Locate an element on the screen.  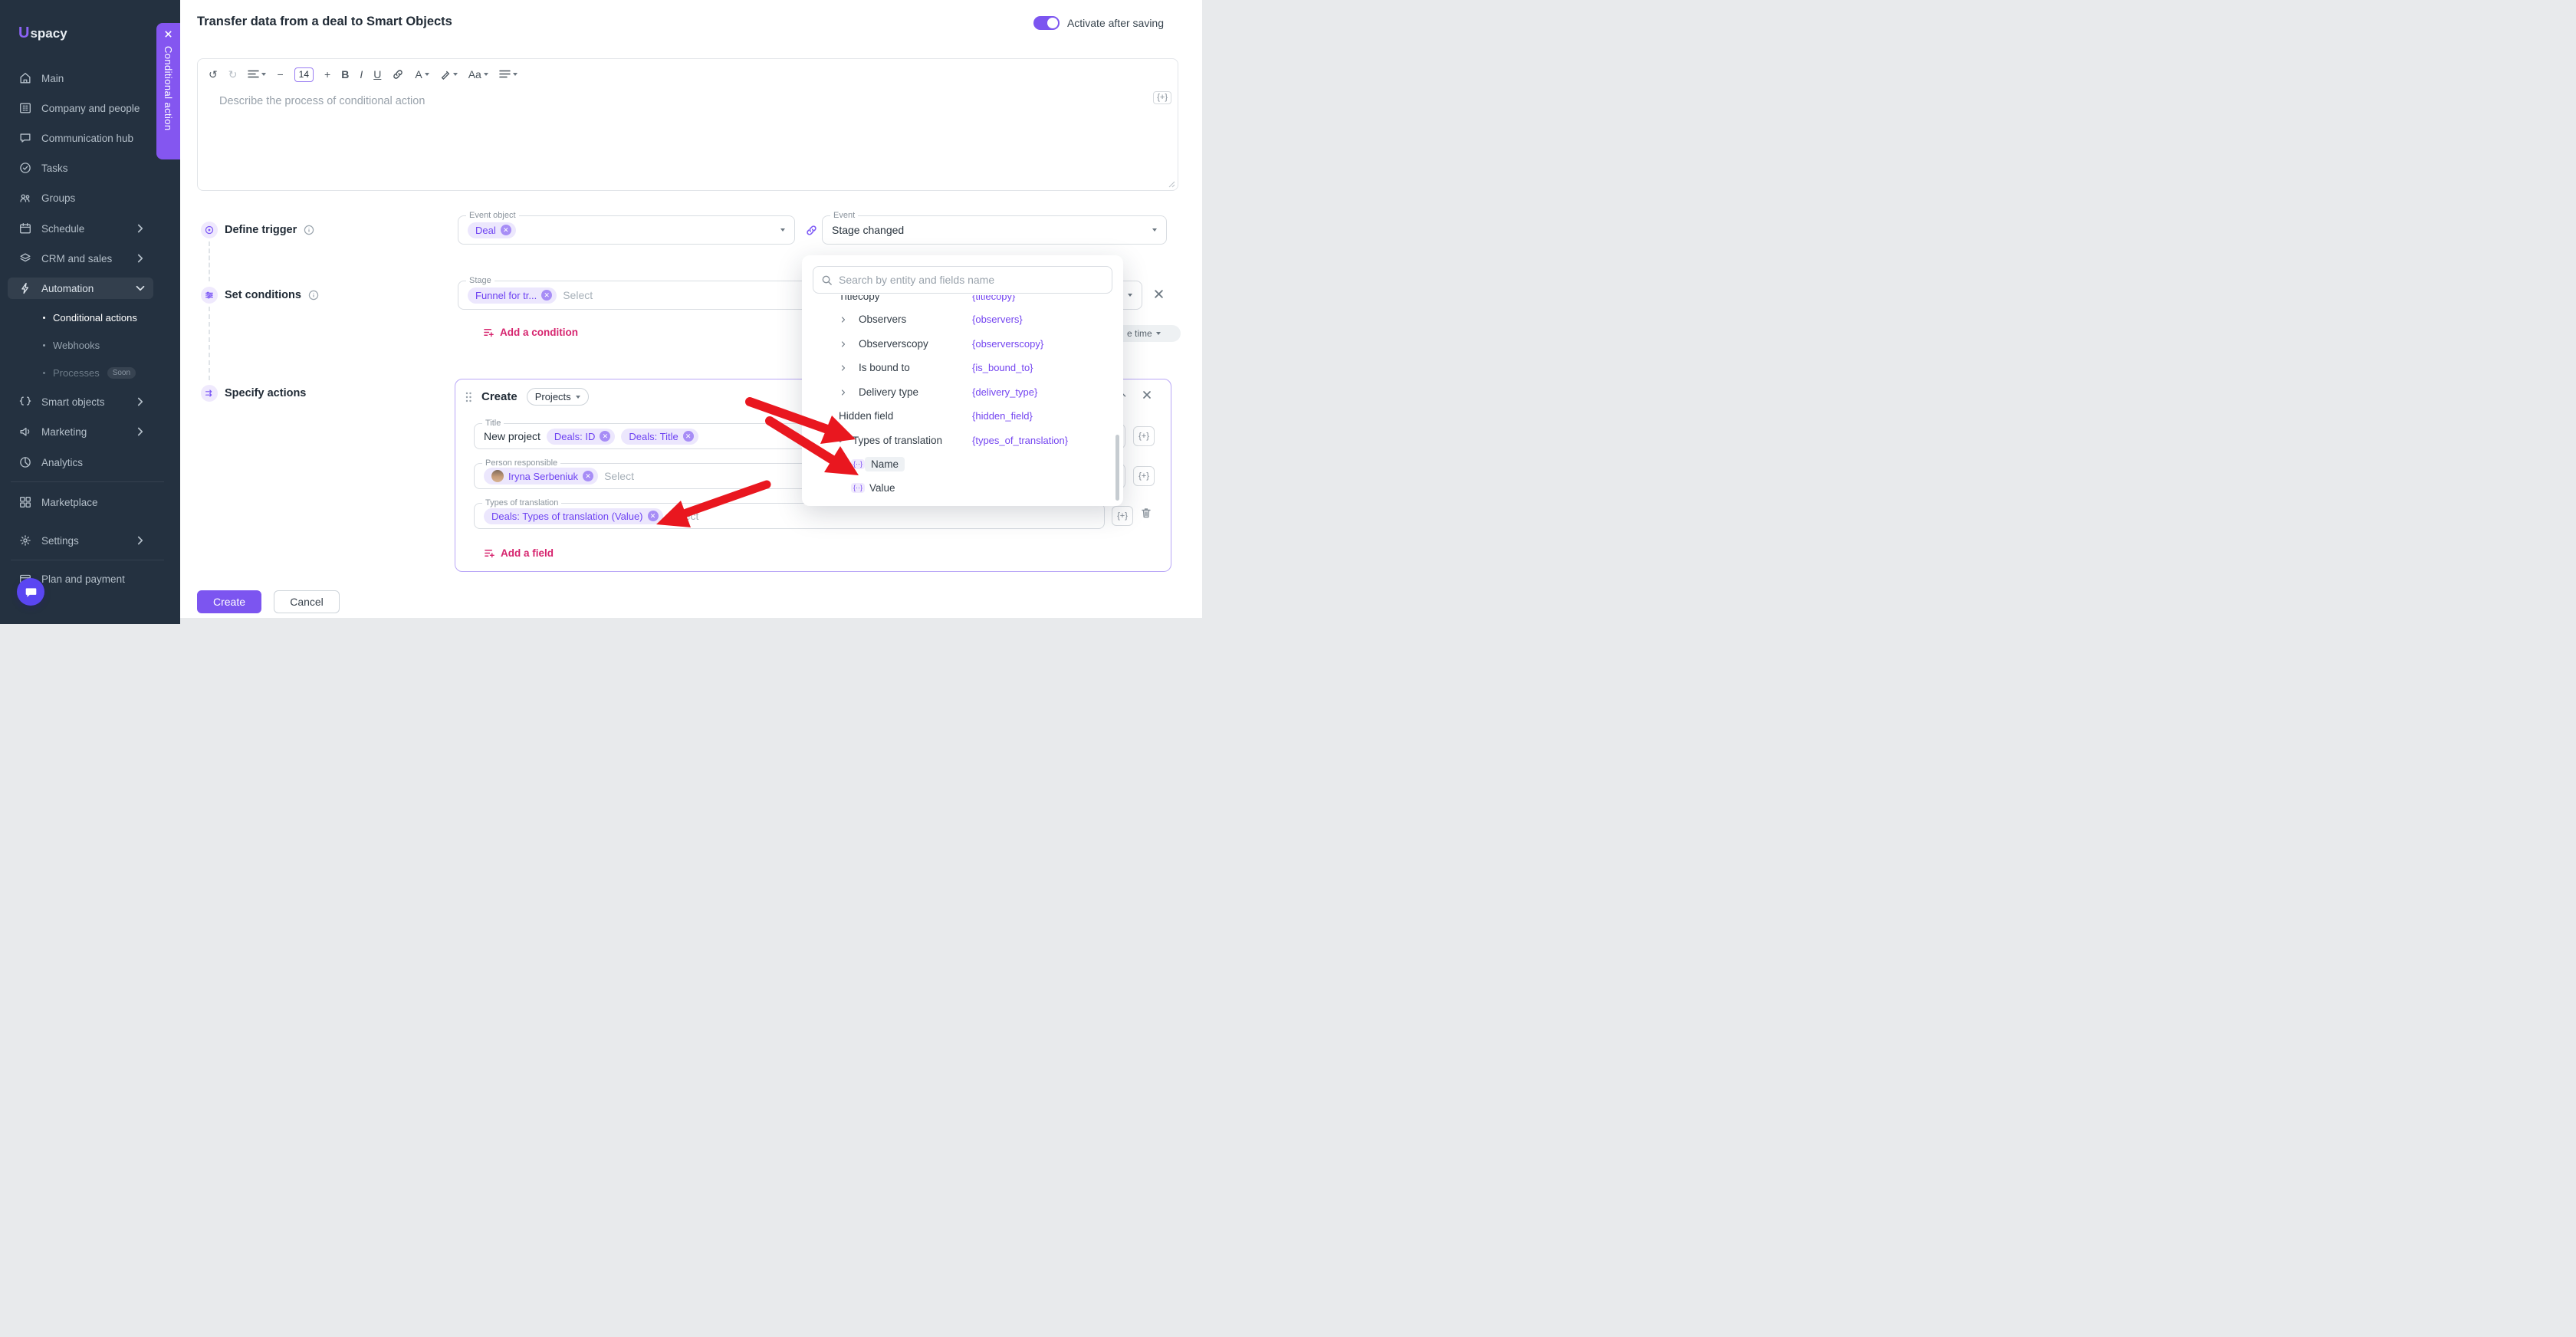
sidebar-item-automation: Automation is located at coordinates (80, 289).